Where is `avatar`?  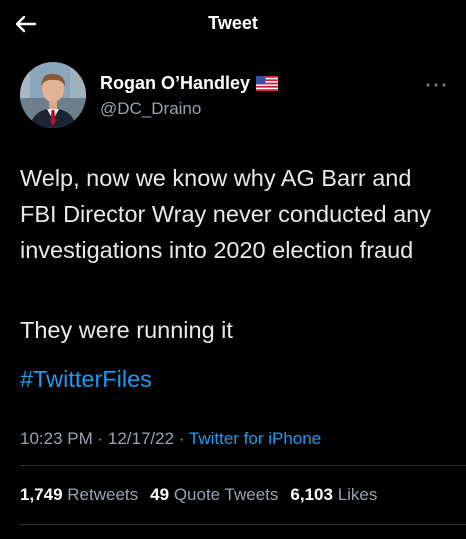
avatar is located at coordinates (53, 95).